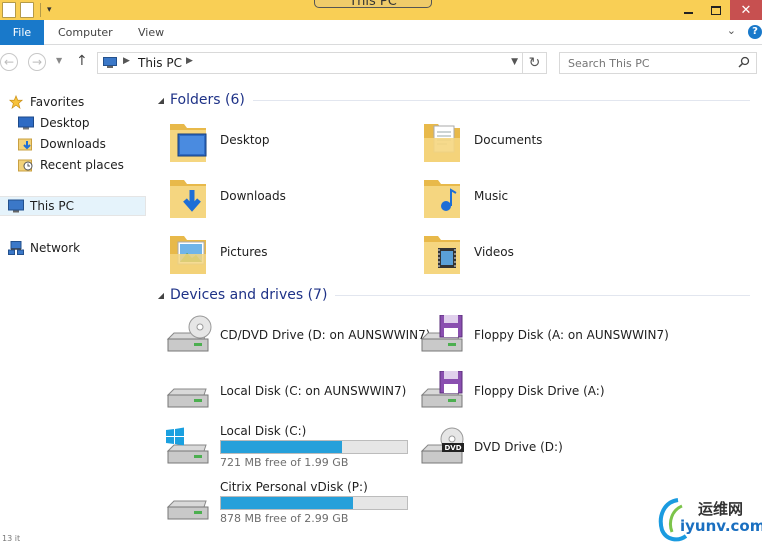 This screenshot has height=543, width=762. What do you see at coordinates (442, 199) in the screenshot?
I see `music-folder-icon` at bounding box center [442, 199].